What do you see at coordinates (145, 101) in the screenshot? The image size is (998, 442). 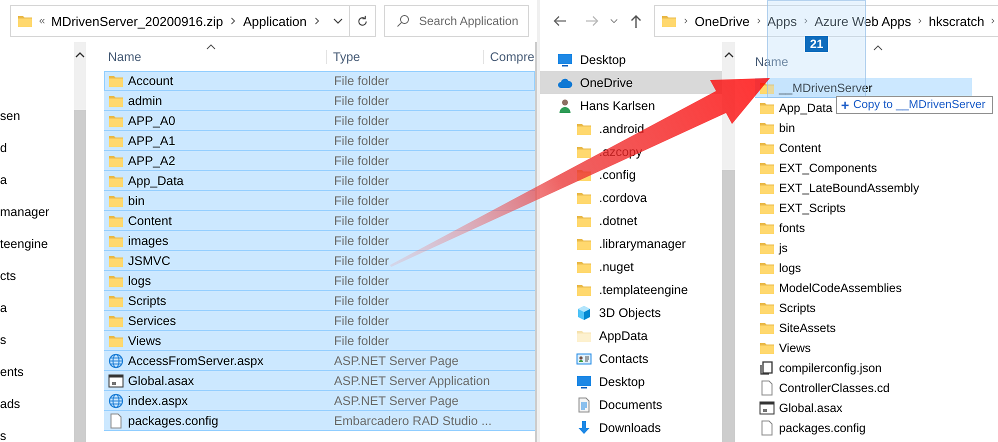 I see `file-name: admin` at bounding box center [145, 101].